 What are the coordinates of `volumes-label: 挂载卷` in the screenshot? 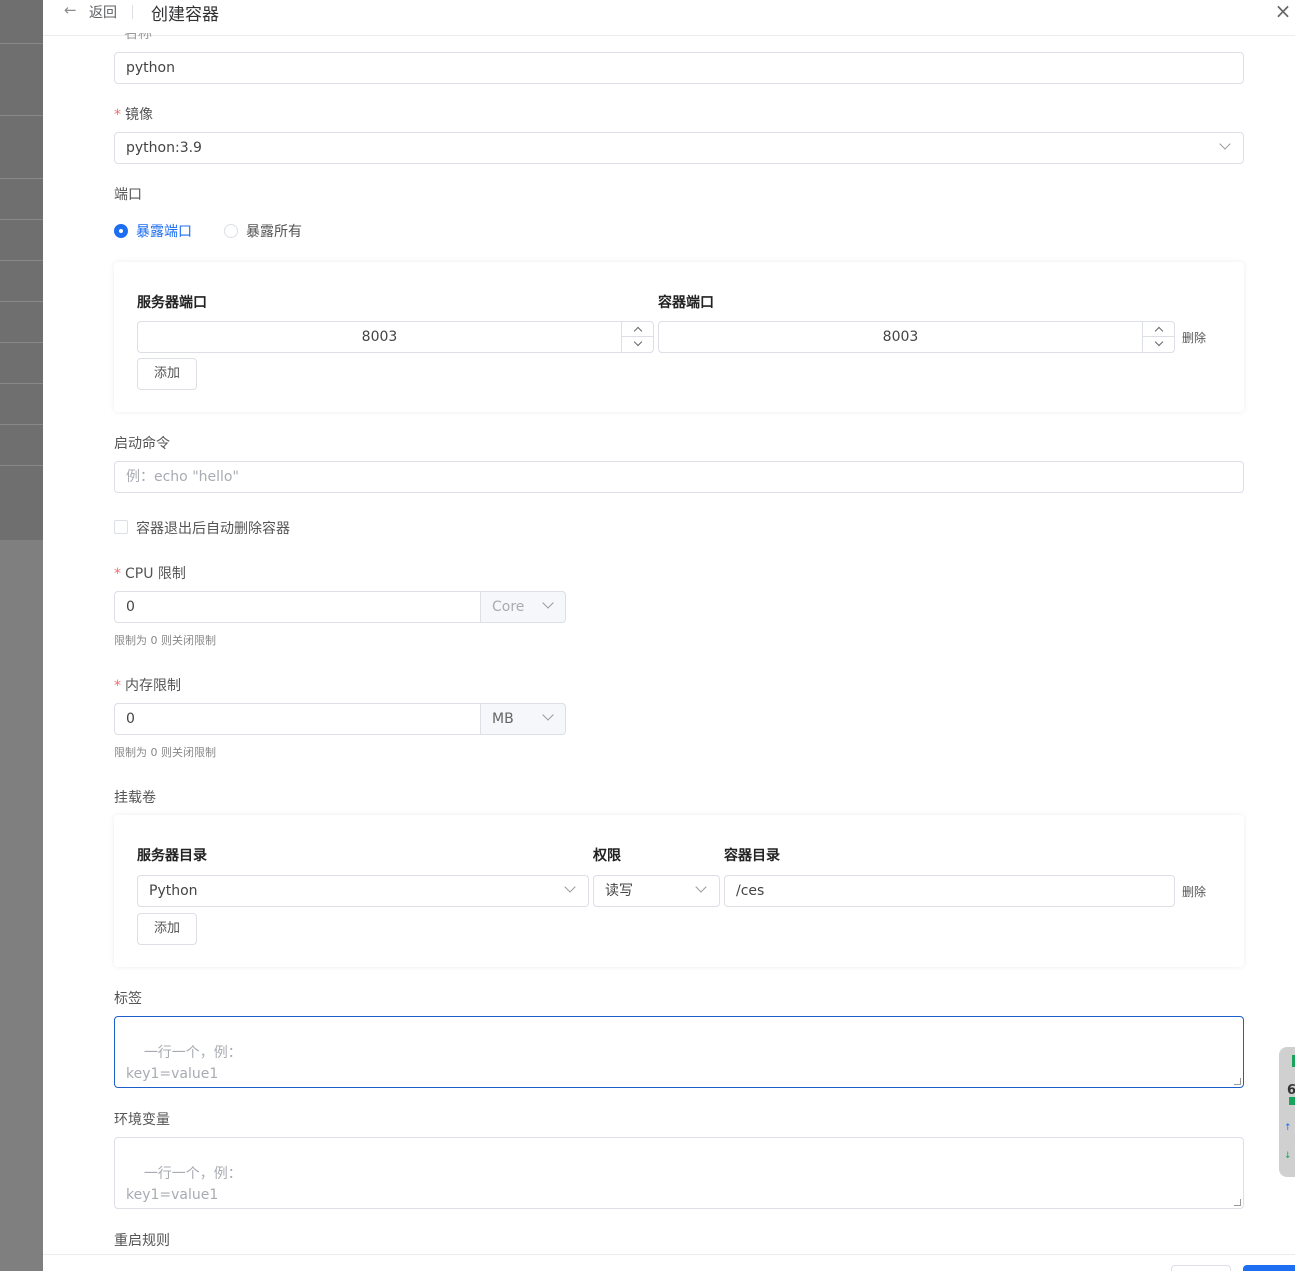 It's located at (135, 798).